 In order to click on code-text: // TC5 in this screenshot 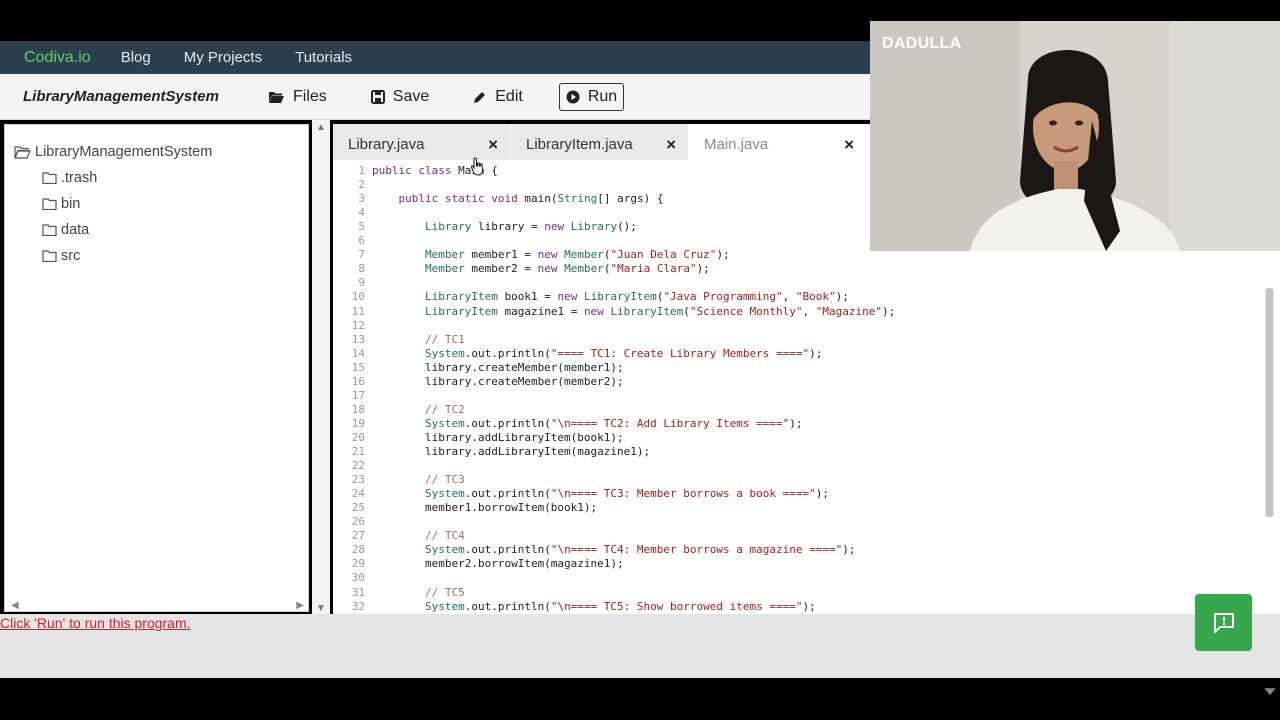, I will do `click(418, 592)`.